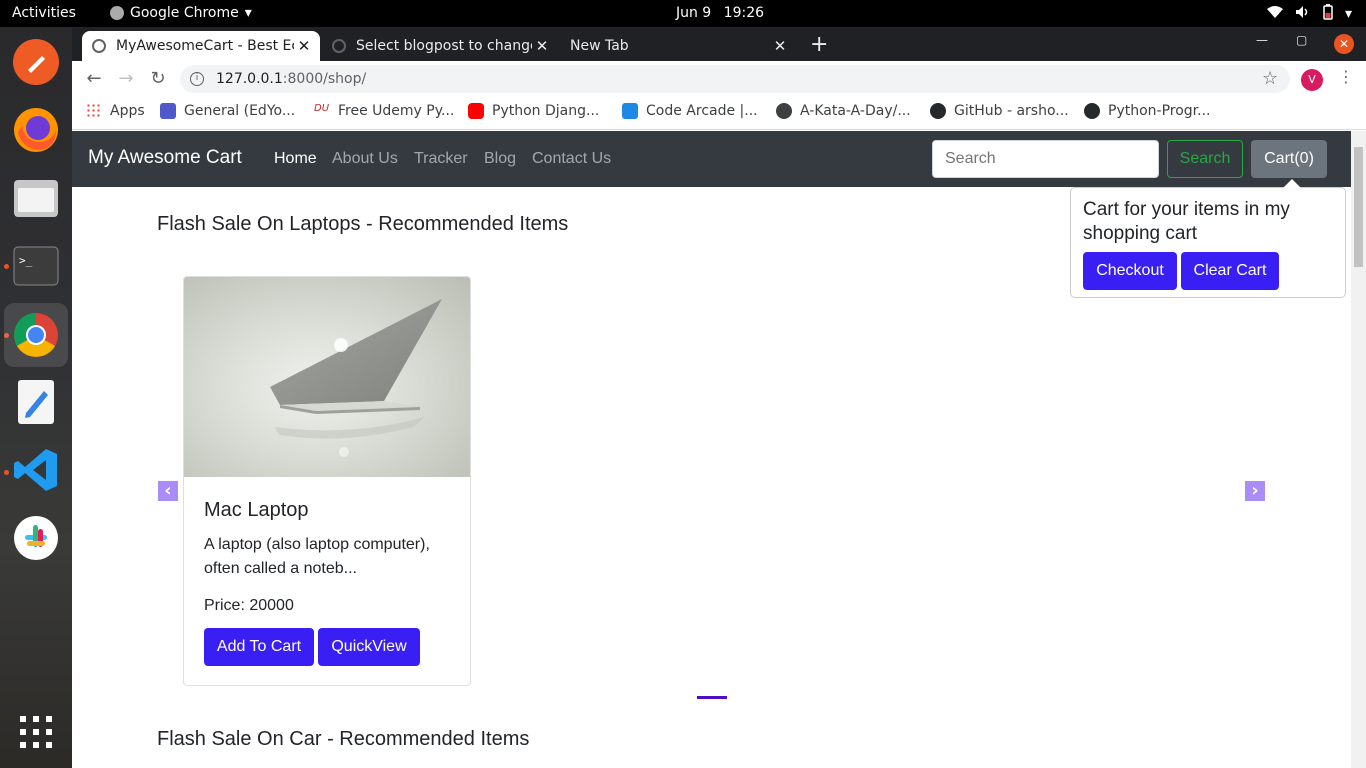 This screenshot has height=768, width=1366. I want to click on profile-avatar: V, so click(1312, 80).